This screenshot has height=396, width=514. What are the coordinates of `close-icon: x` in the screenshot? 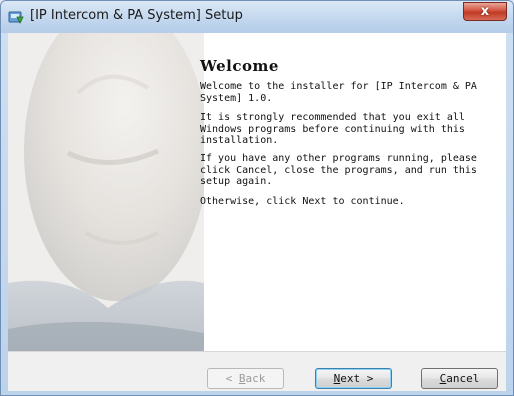 It's located at (485, 11).